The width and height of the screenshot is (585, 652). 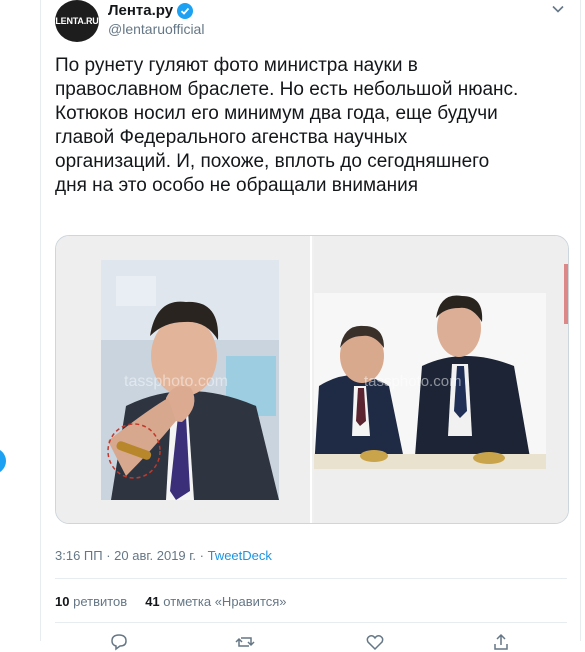 I want to click on share-icon, so click(x=501, y=642).